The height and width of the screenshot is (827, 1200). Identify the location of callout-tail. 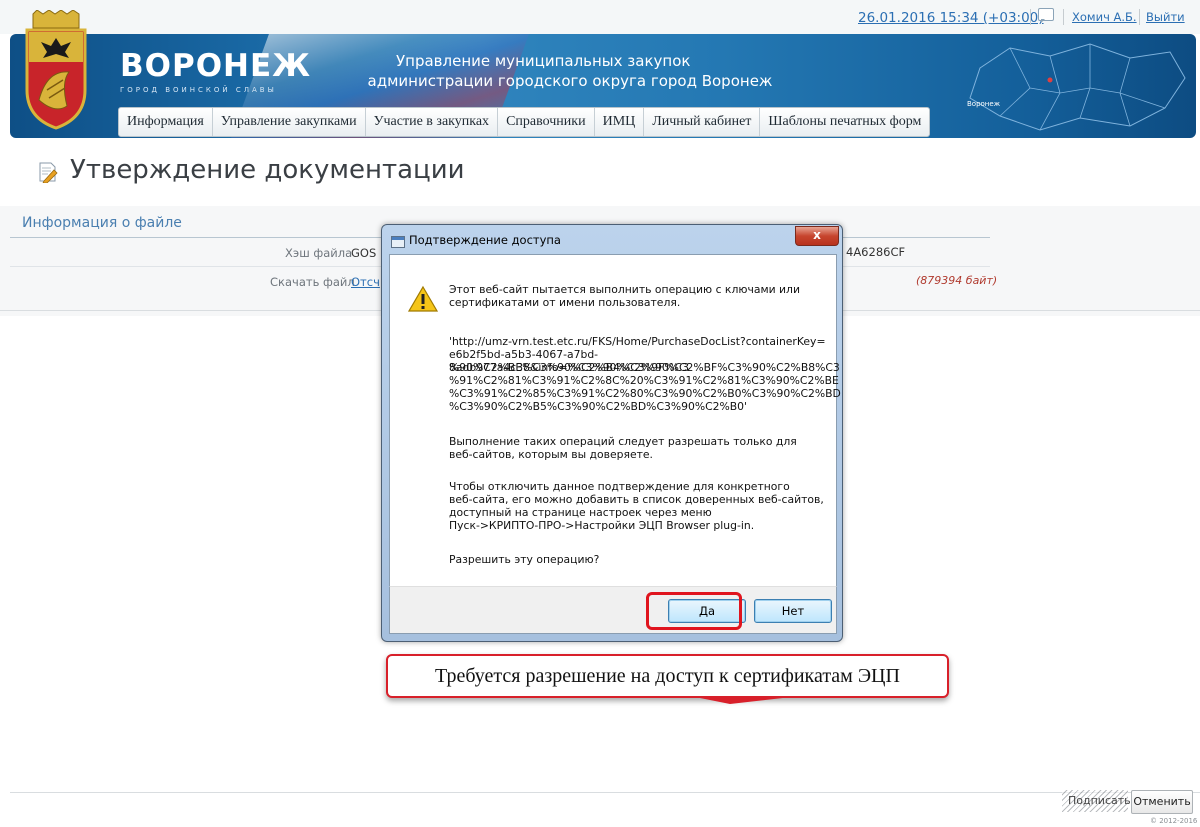
(745, 700).